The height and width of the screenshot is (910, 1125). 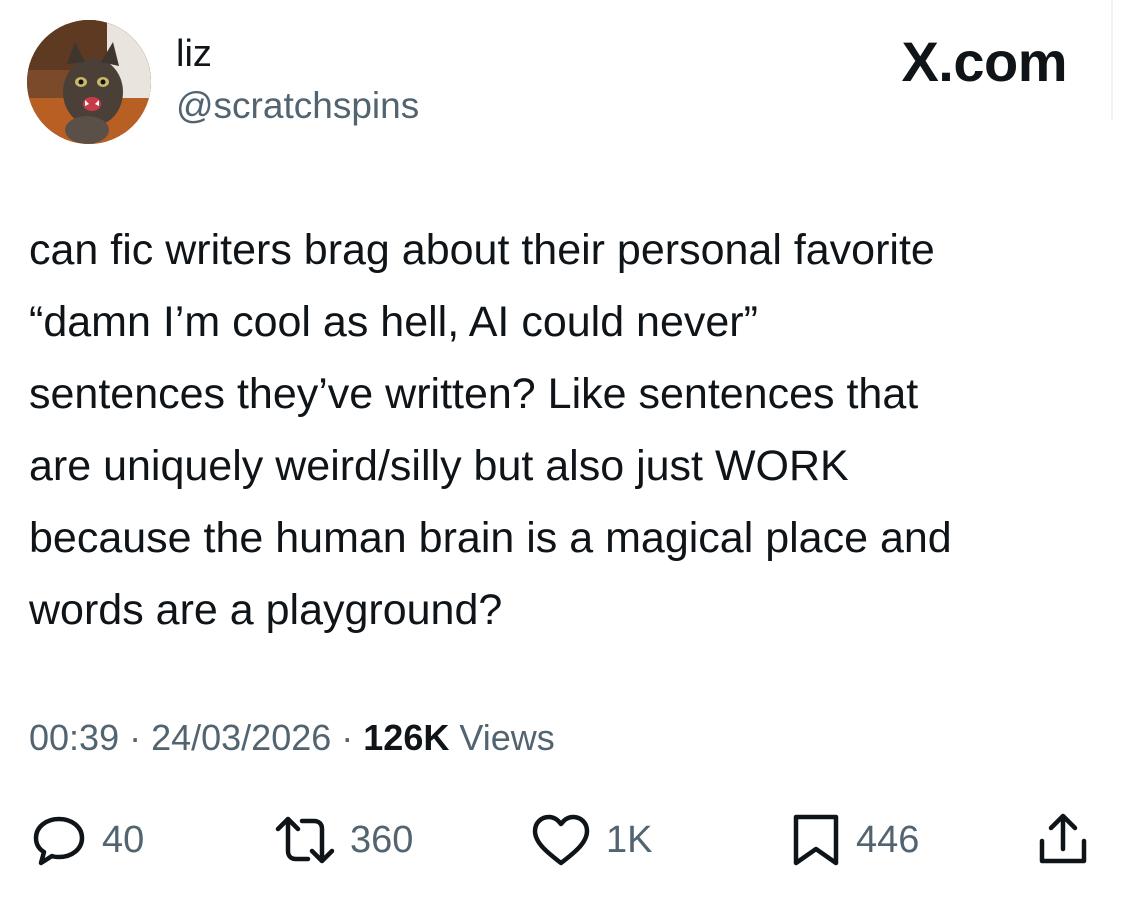 I want to click on like-count: 1K, so click(x=629, y=839).